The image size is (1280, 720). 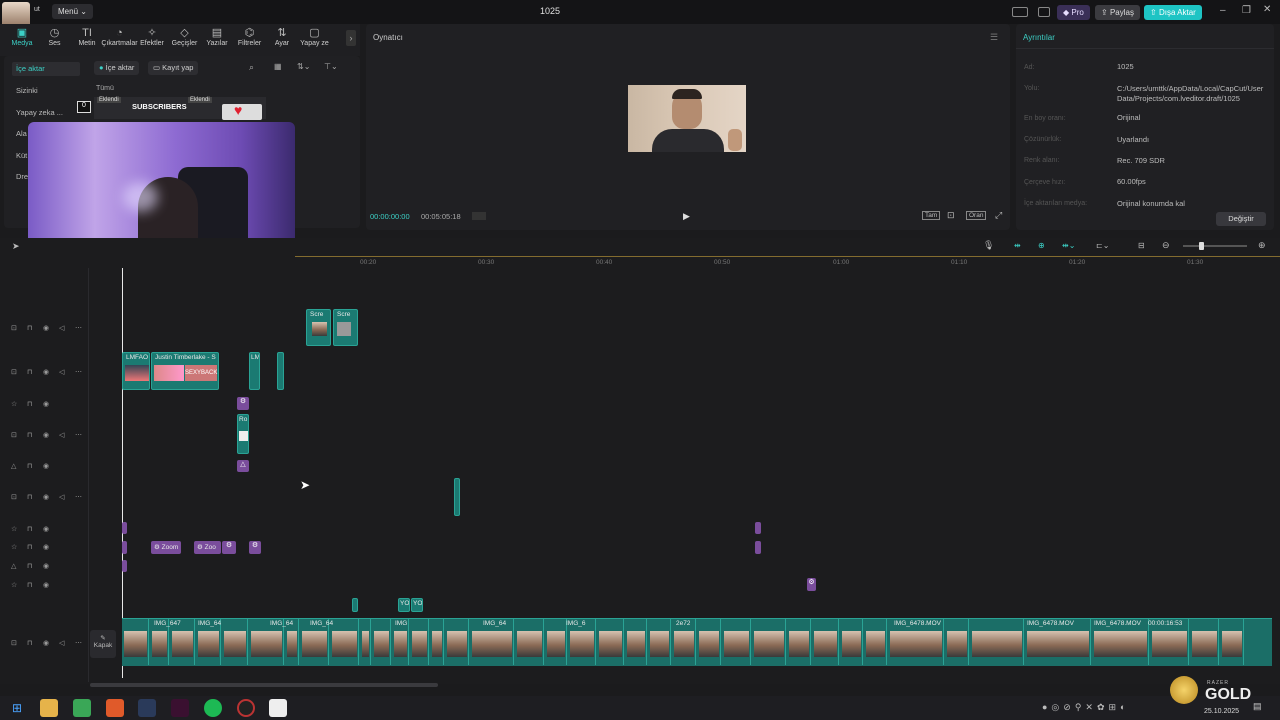 What do you see at coordinates (229, 547) in the screenshot?
I see `zoom-clip-3: ⚙` at bounding box center [229, 547].